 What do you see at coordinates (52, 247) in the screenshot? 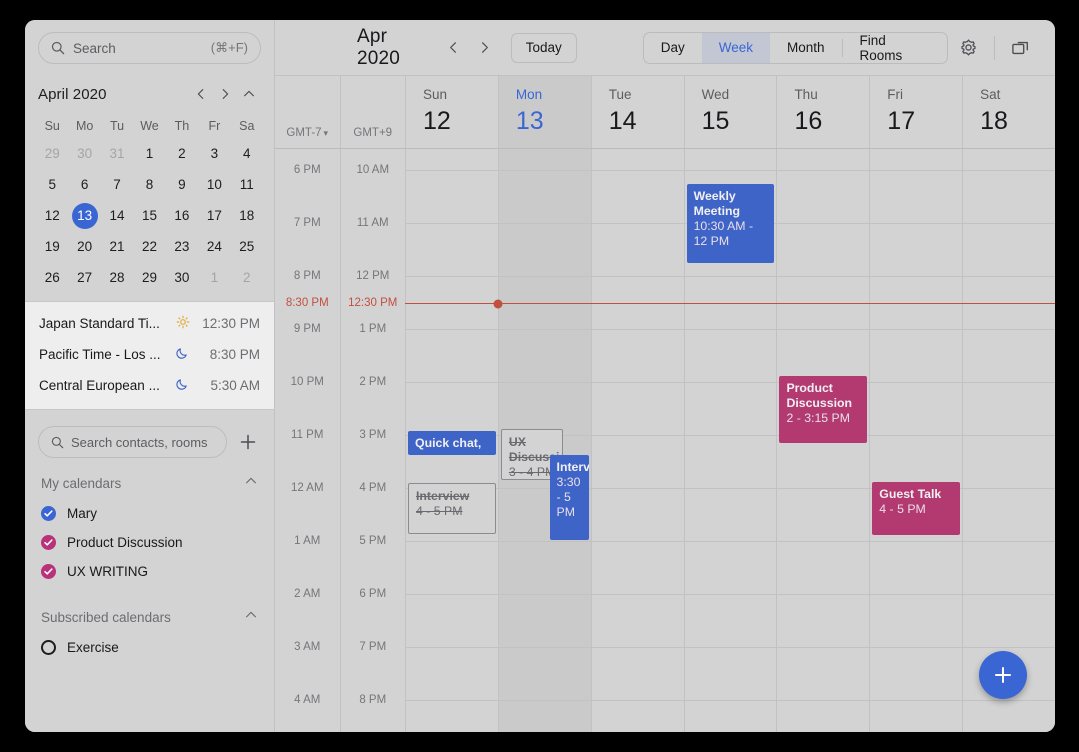
I see `mini-calendar-day: 19` at bounding box center [52, 247].